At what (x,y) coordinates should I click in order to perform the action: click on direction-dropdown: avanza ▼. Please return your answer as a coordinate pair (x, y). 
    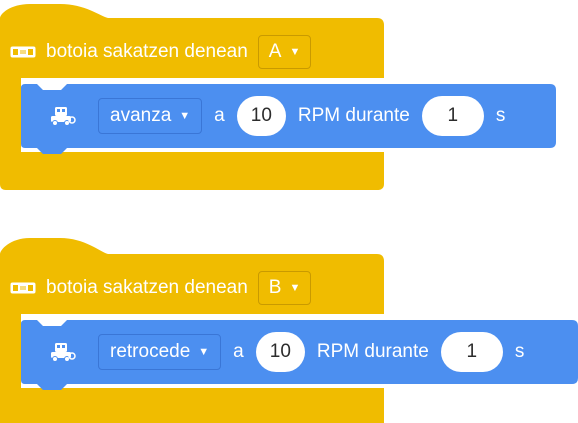
    Looking at the image, I should click on (150, 116).